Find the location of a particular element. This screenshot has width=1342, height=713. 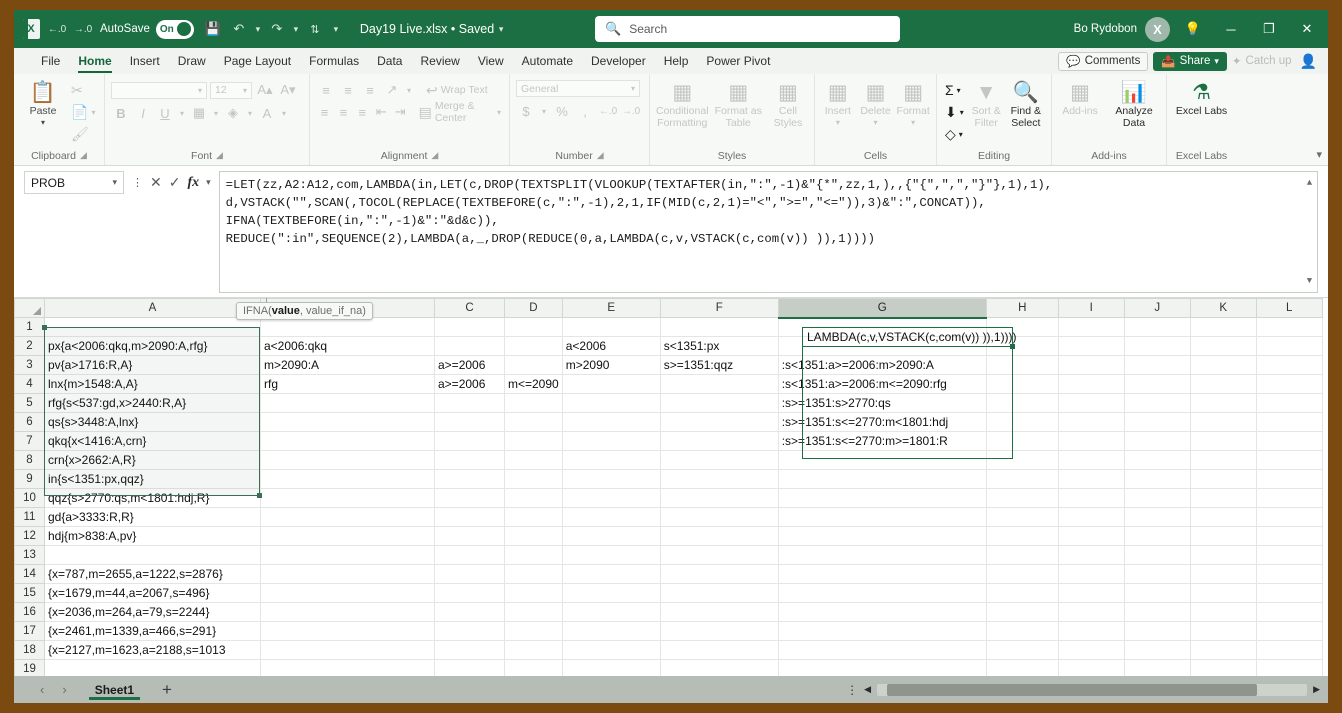

cell-C19 is located at coordinates (469, 667).